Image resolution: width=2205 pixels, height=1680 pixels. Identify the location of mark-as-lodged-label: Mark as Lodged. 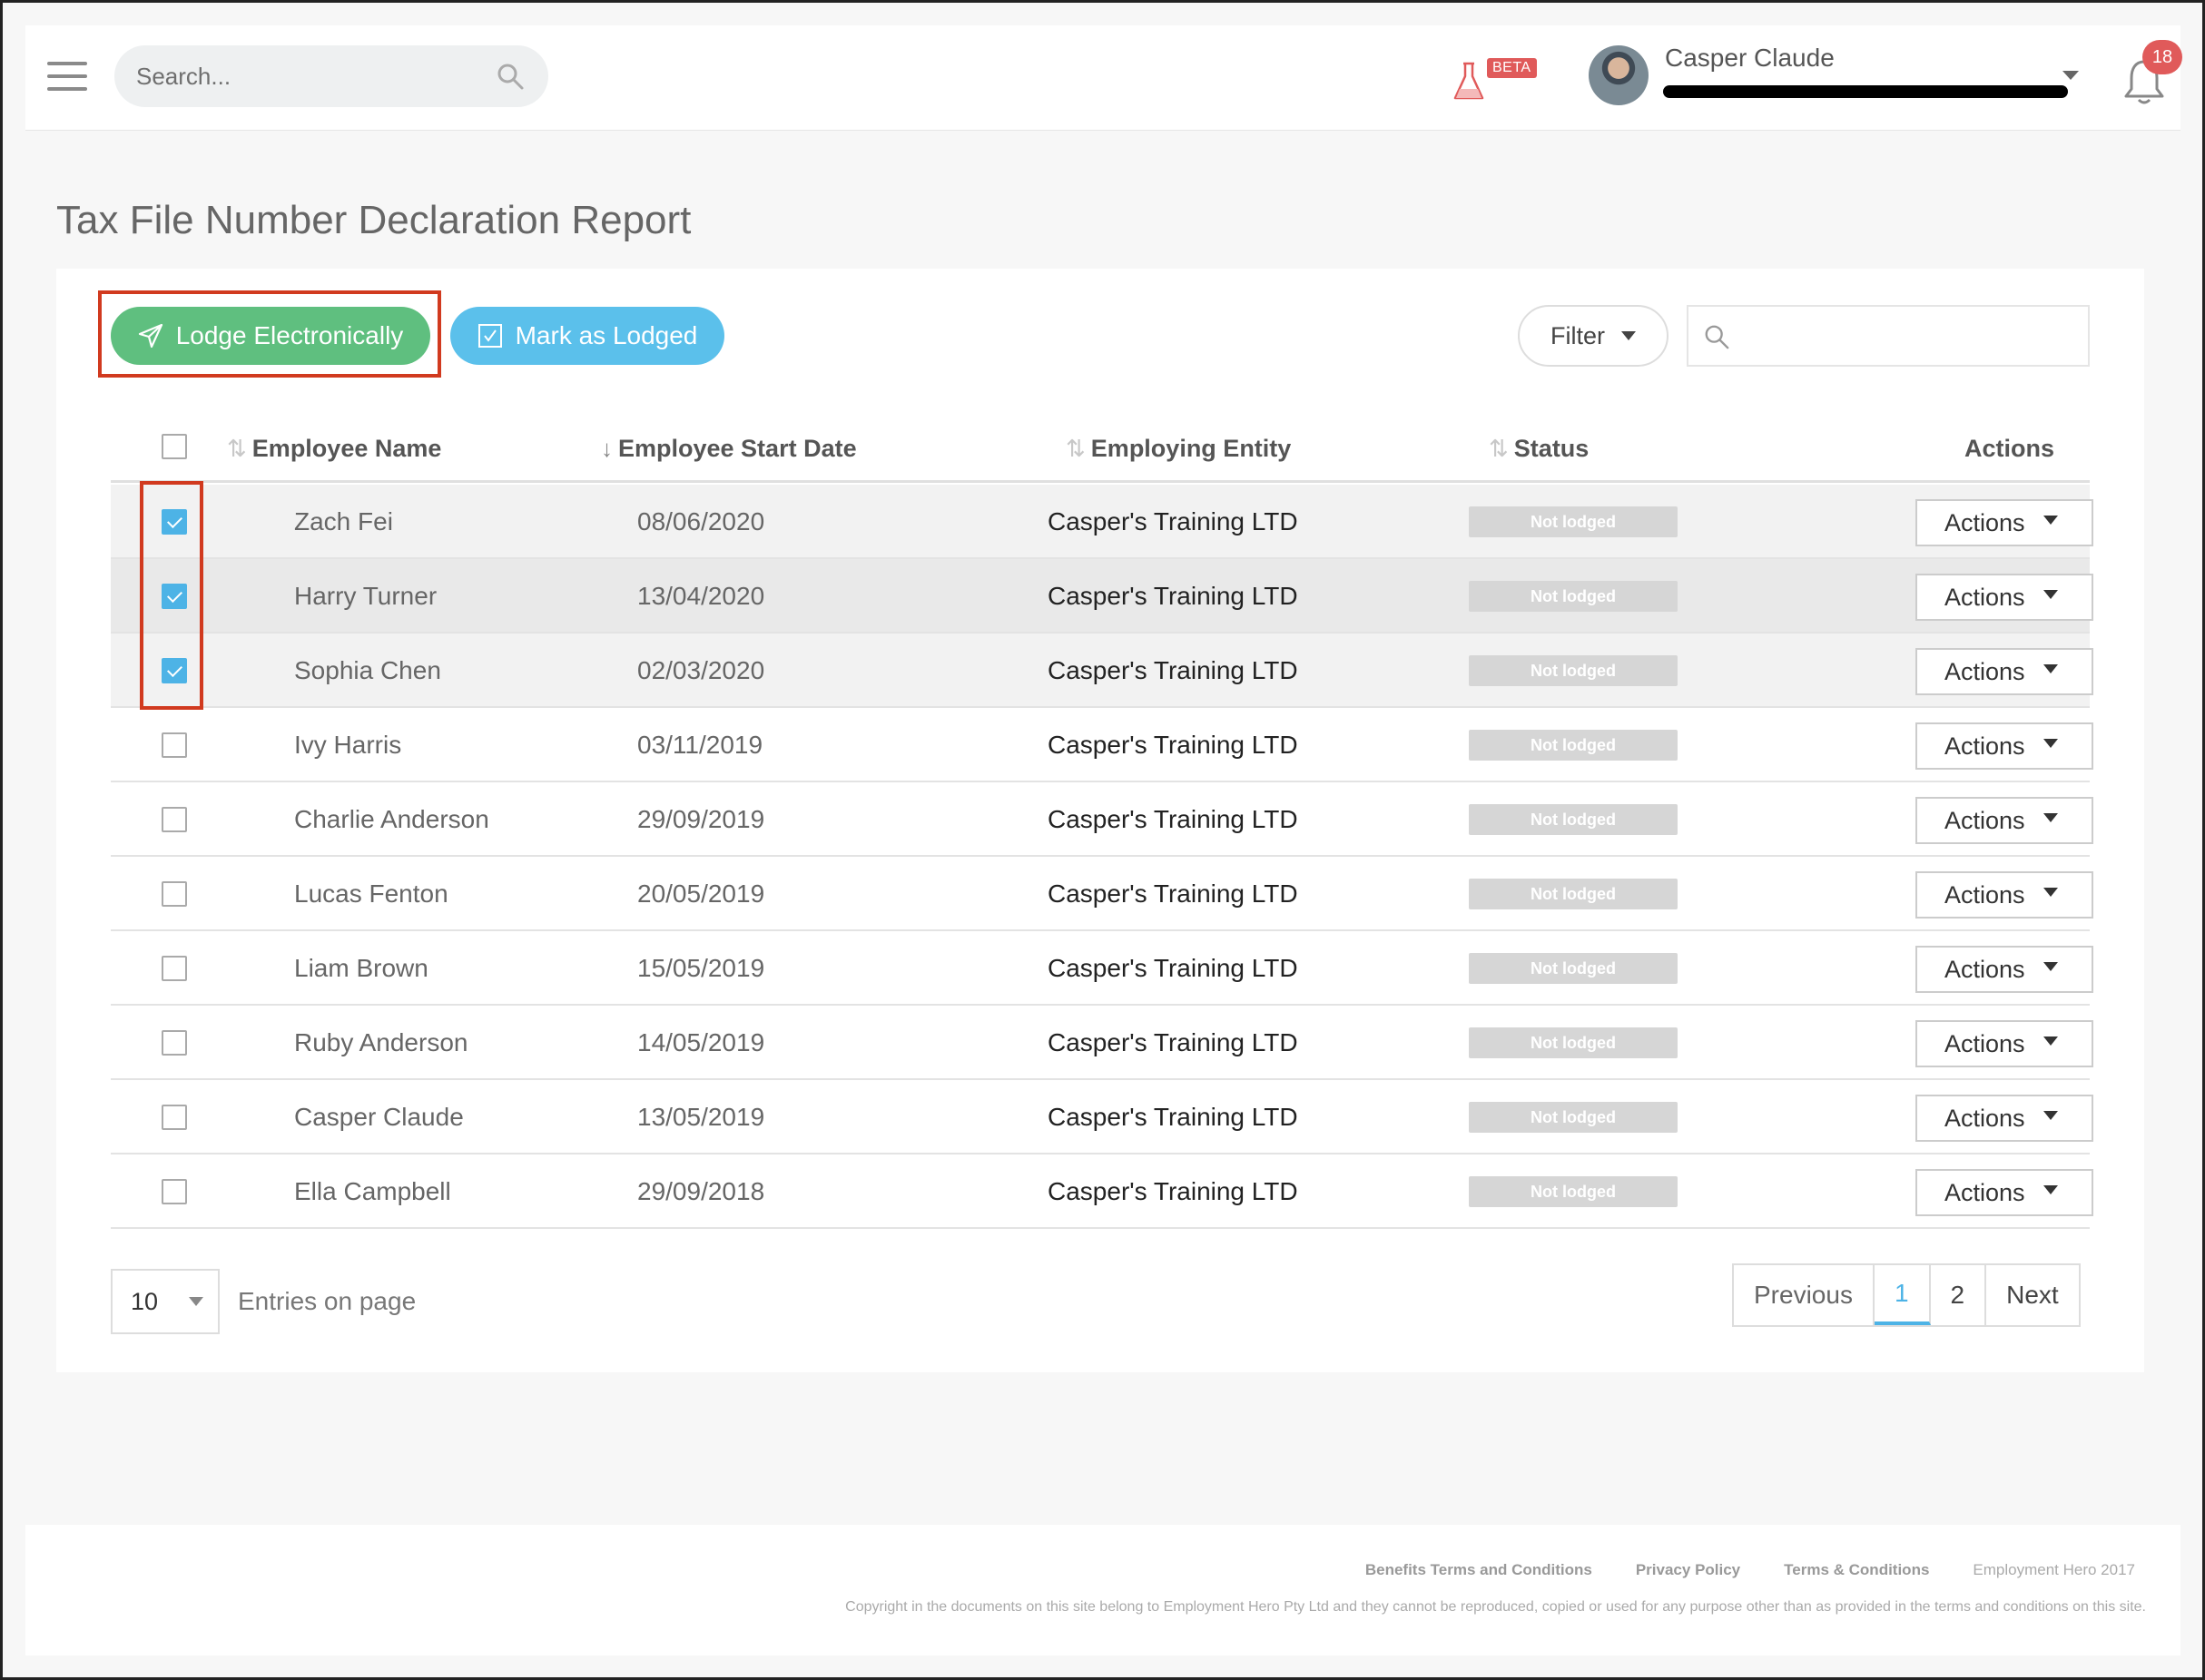
(607, 335).